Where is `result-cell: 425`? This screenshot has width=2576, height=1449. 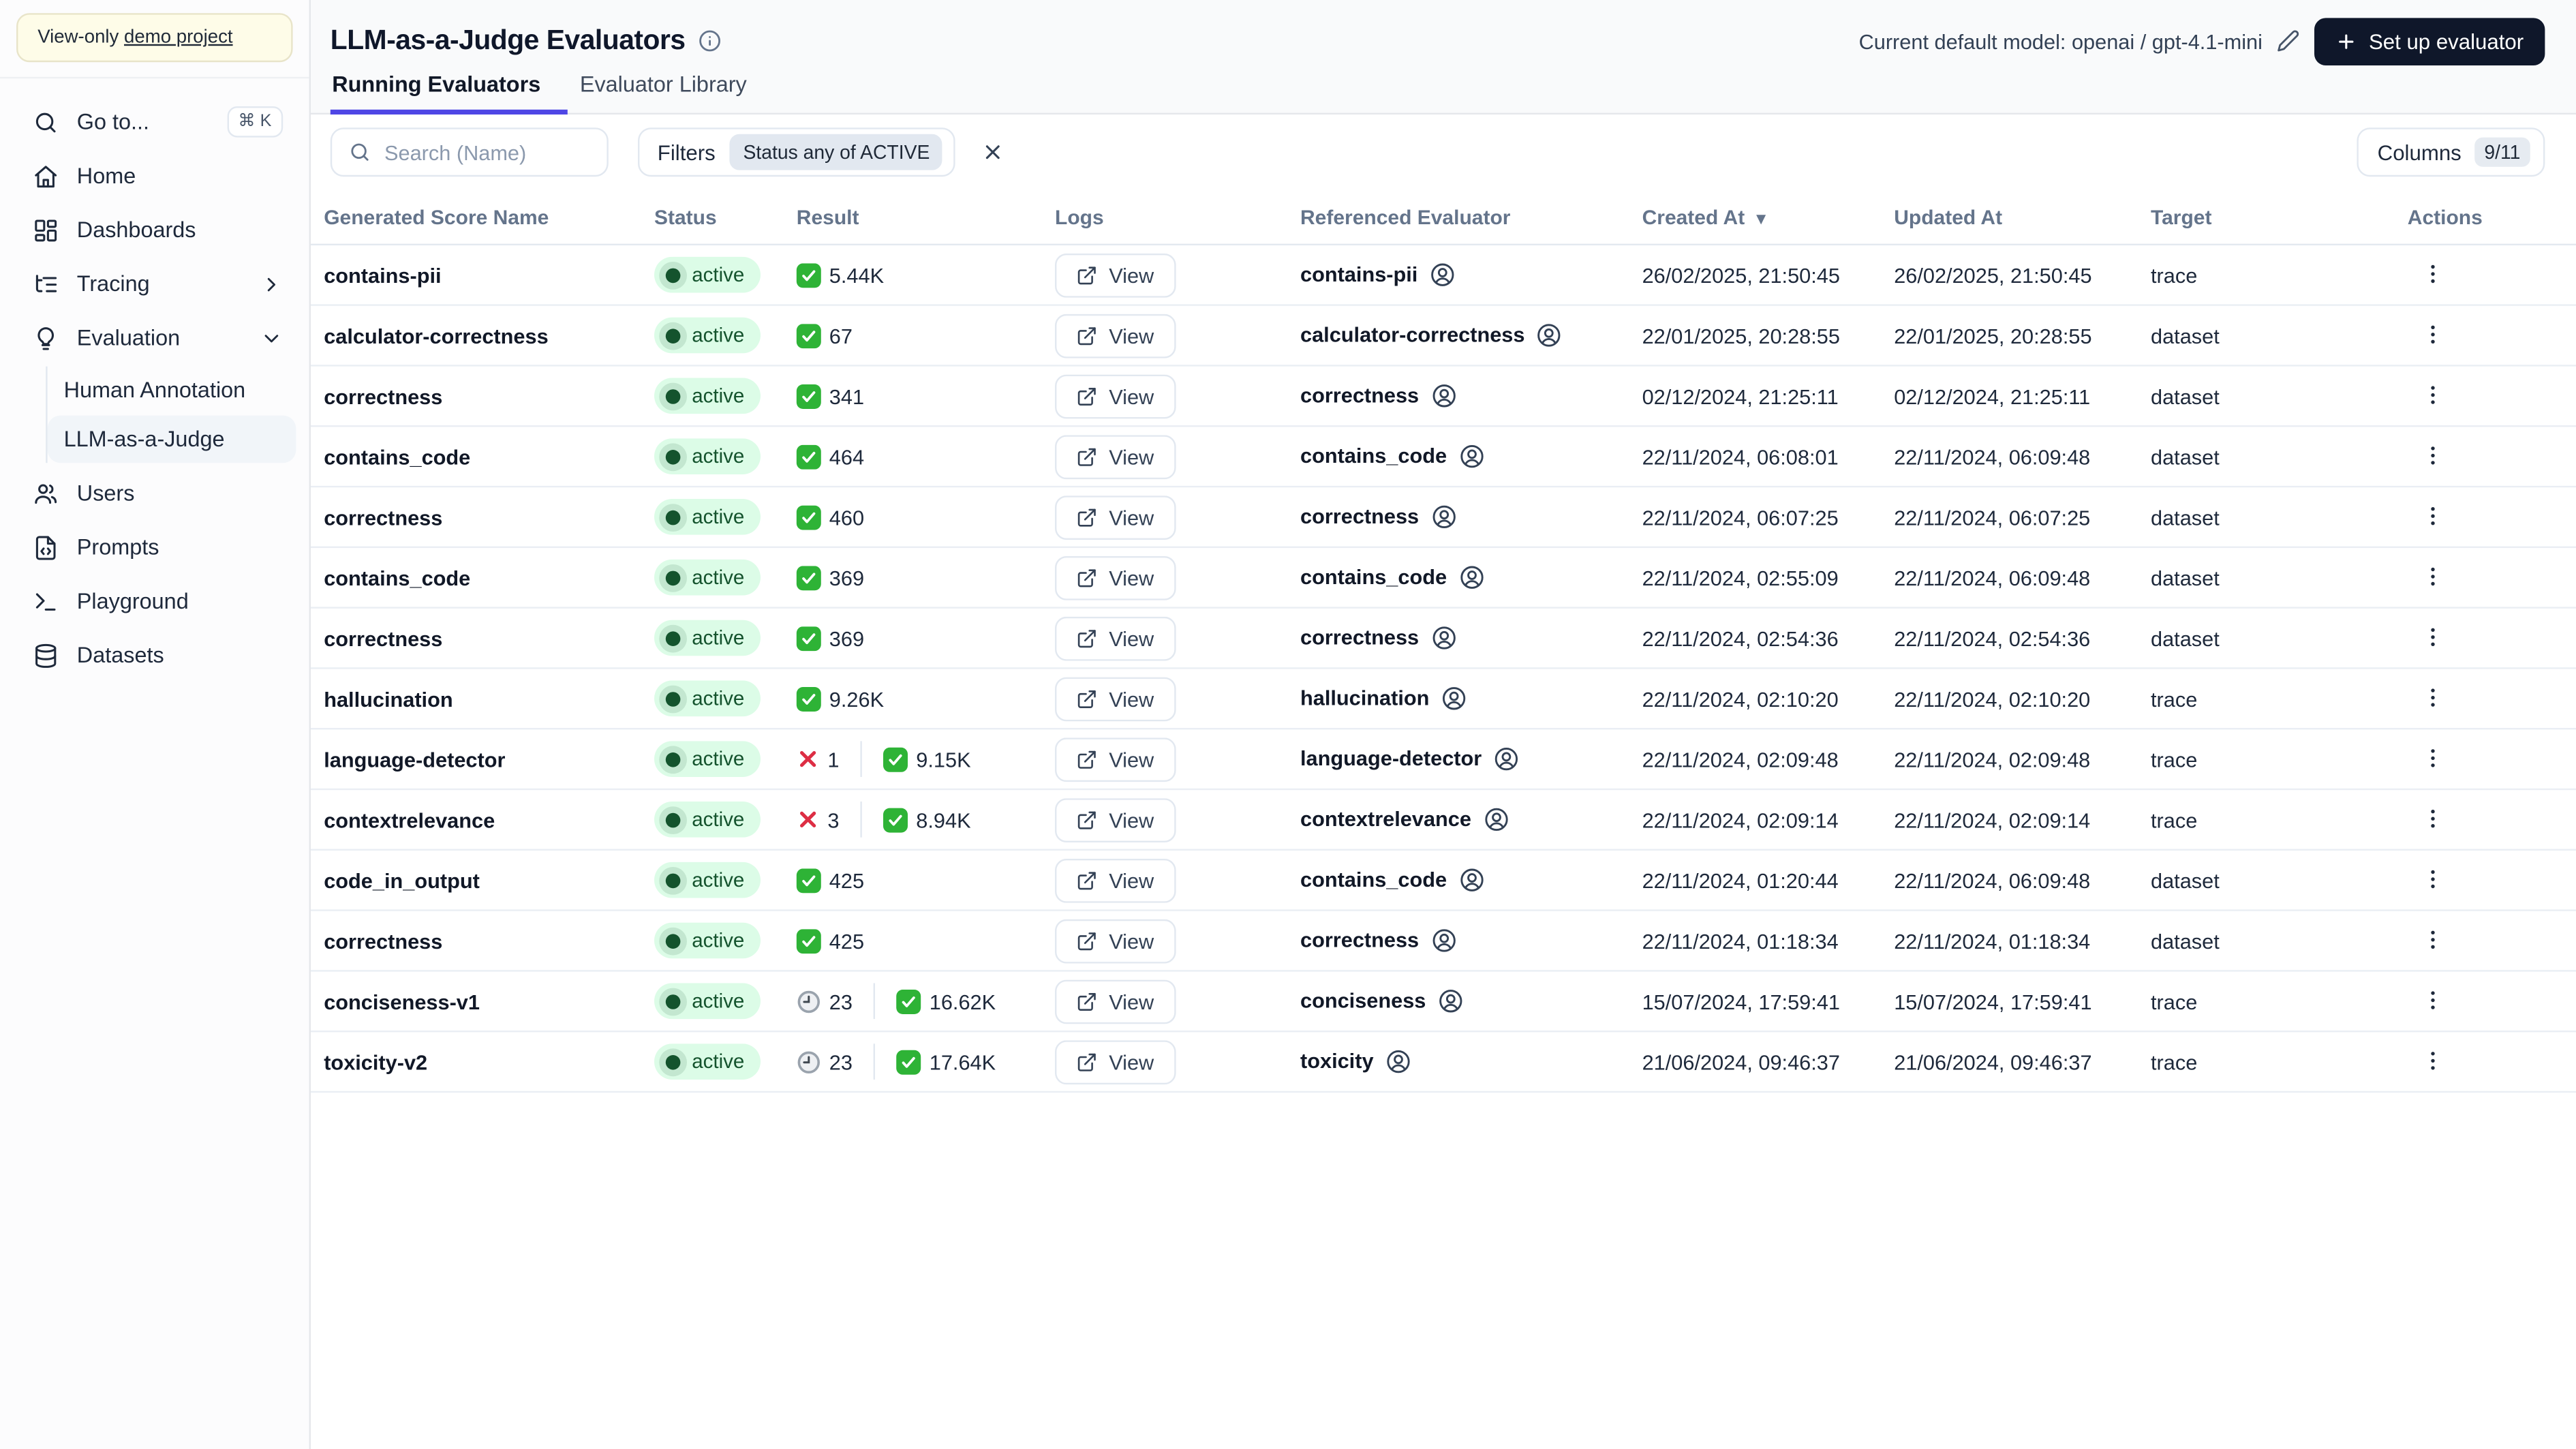
result-cell: 425 is located at coordinates (913, 941).